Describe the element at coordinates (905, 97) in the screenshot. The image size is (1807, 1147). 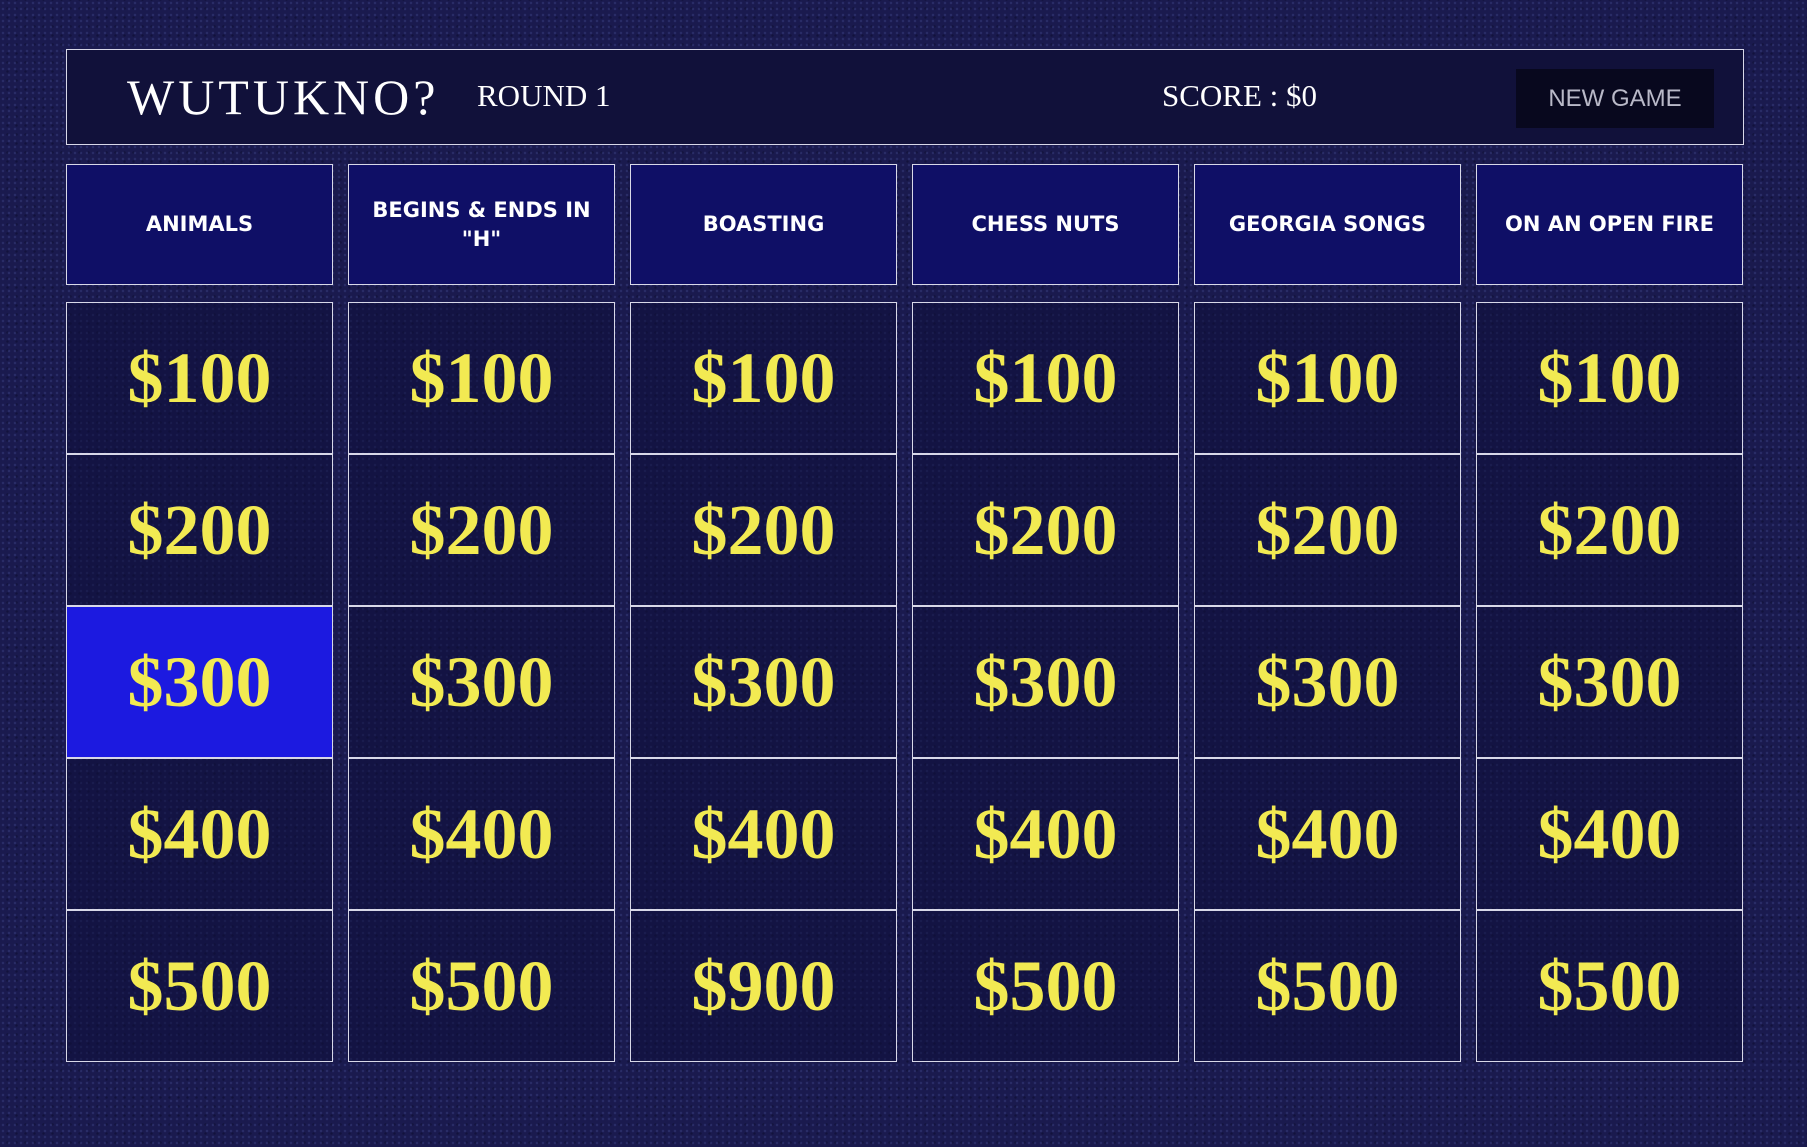
I see `game-header: WUTUKNO? ROUND 1 SCORE : $0 NEW GAME` at that location.